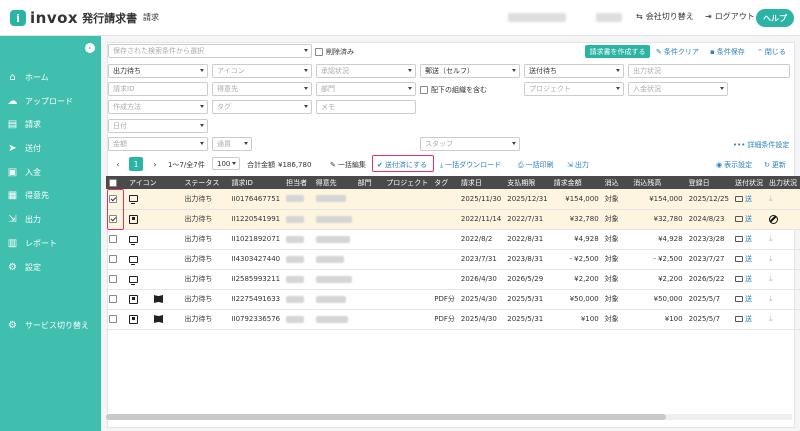  I want to click on amount-select: 金額, so click(158, 144).